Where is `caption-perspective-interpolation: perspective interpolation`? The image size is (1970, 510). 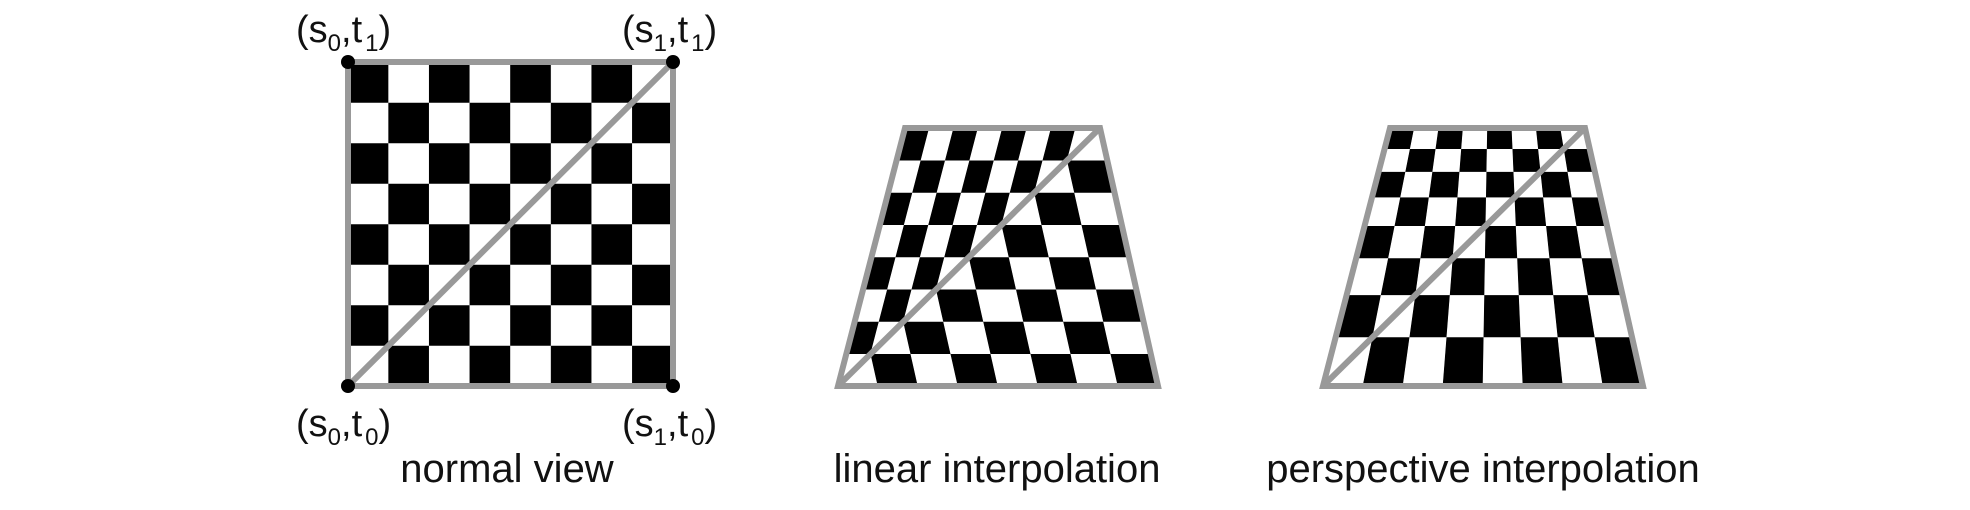
caption-perspective-interpolation: perspective interpolation is located at coordinates (1483, 469).